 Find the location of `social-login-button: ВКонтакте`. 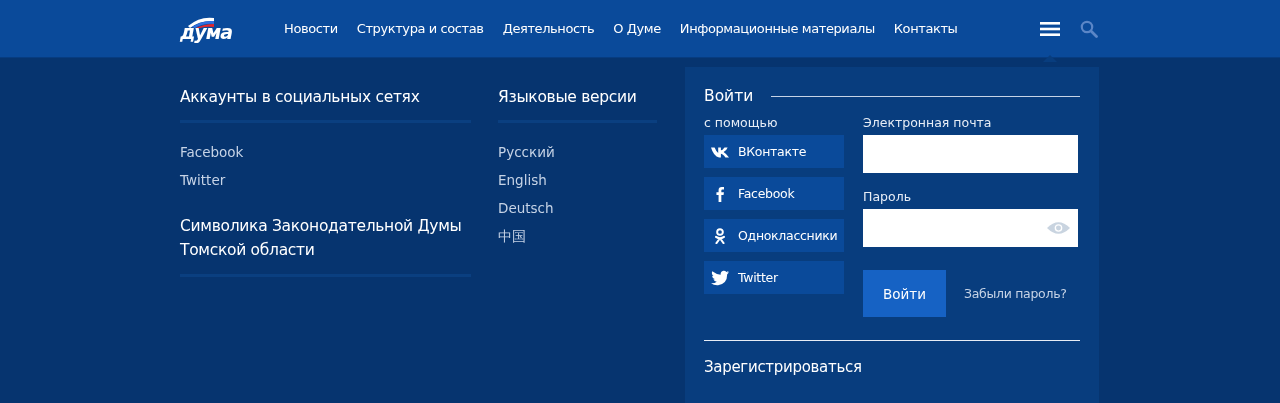

social-login-button: ВКонтакте is located at coordinates (774, 151).